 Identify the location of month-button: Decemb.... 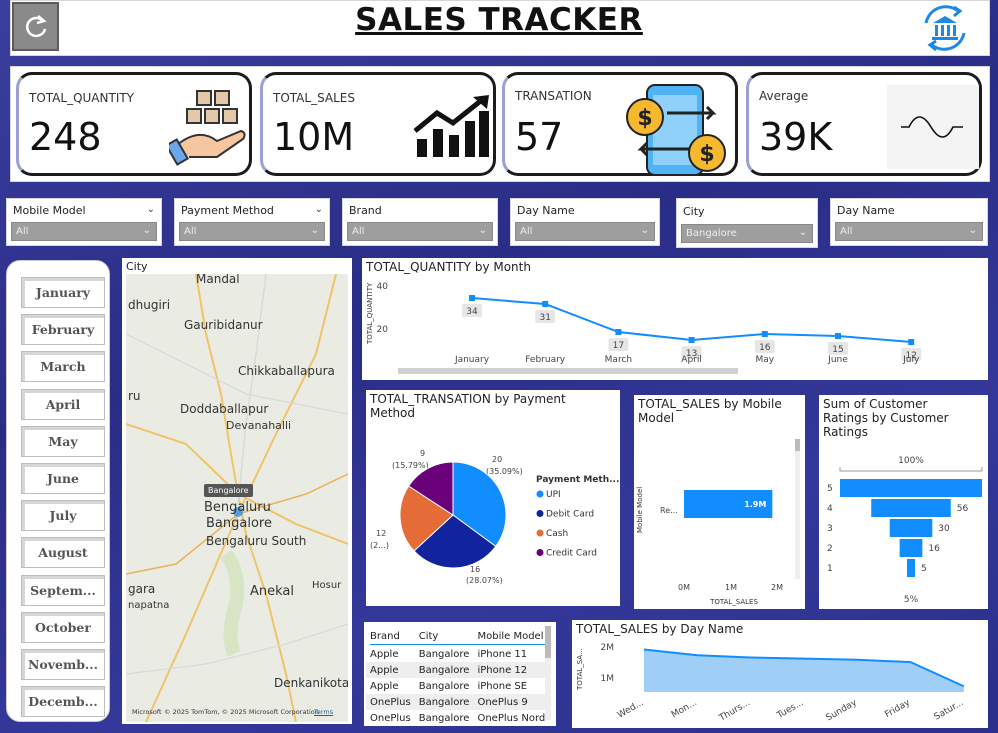
(63, 701).